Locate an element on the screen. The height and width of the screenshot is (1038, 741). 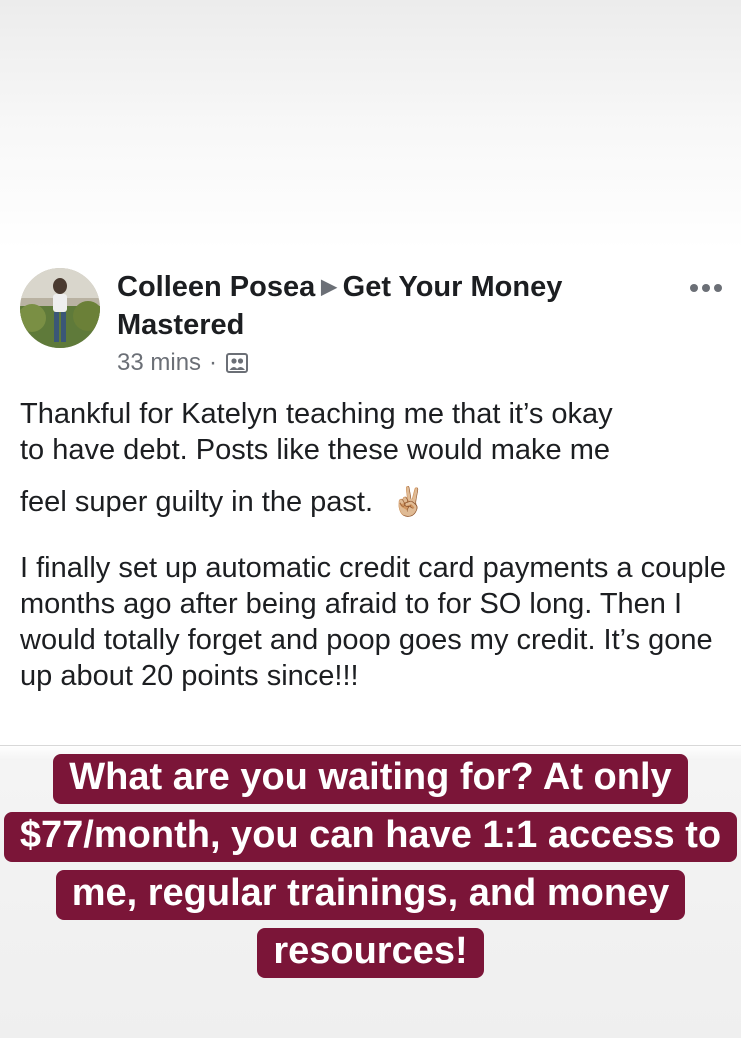
post-divider is located at coordinates (370, 745).